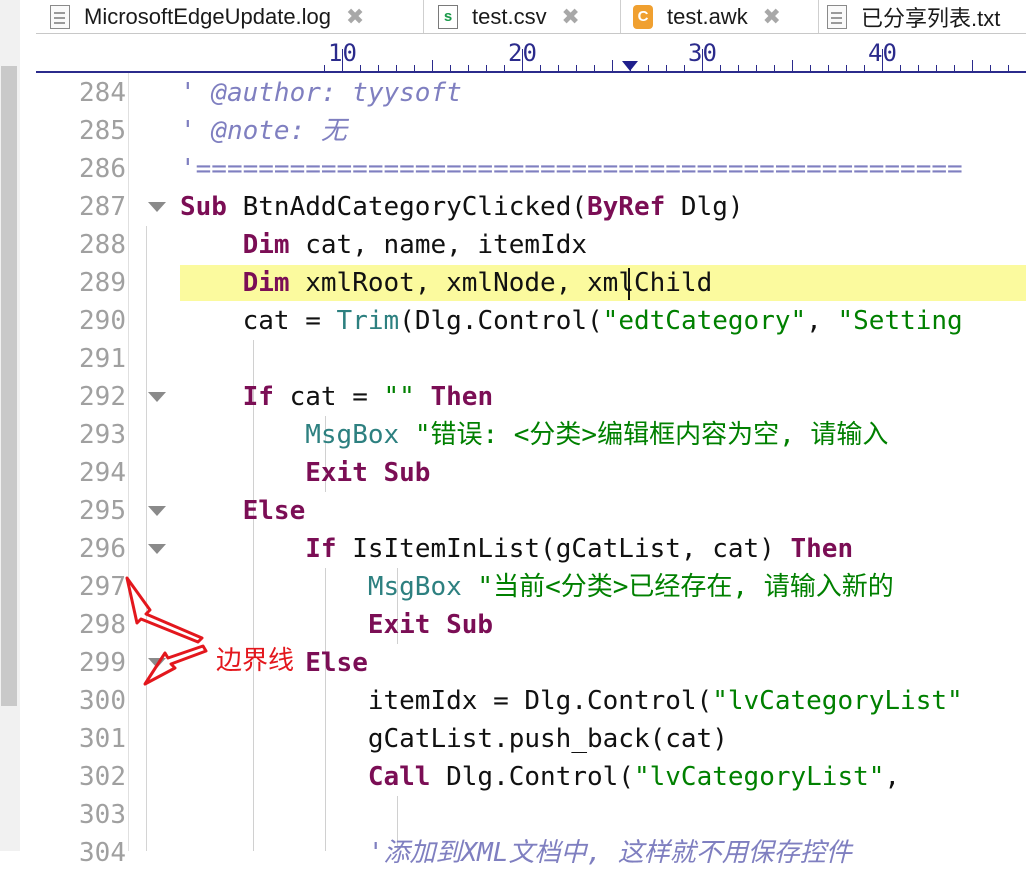  What do you see at coordinates (164, 610) in the screenshot?
I see `red-arrow-up-icon` at bounding box center [164, 610].